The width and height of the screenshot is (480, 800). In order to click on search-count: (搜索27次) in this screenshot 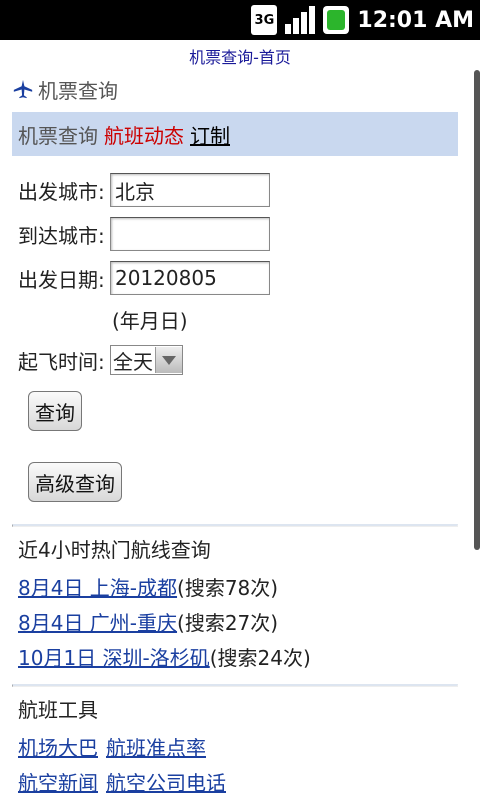, I will do `click(228, 623)`.